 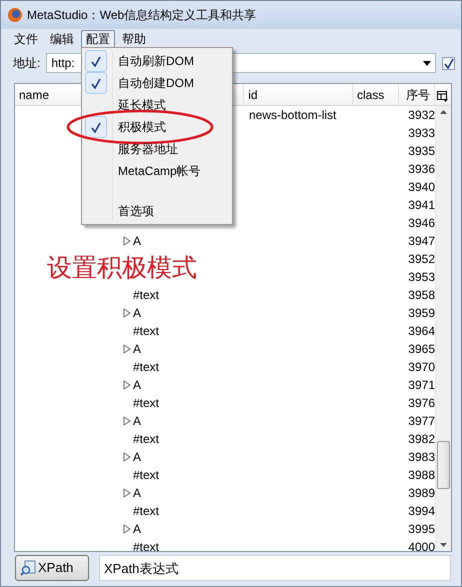 What do you see at coordinates (122, 268) in the screenshot?
I see `annotation-text: 设置积极模式` at bounding box center [122, 268].